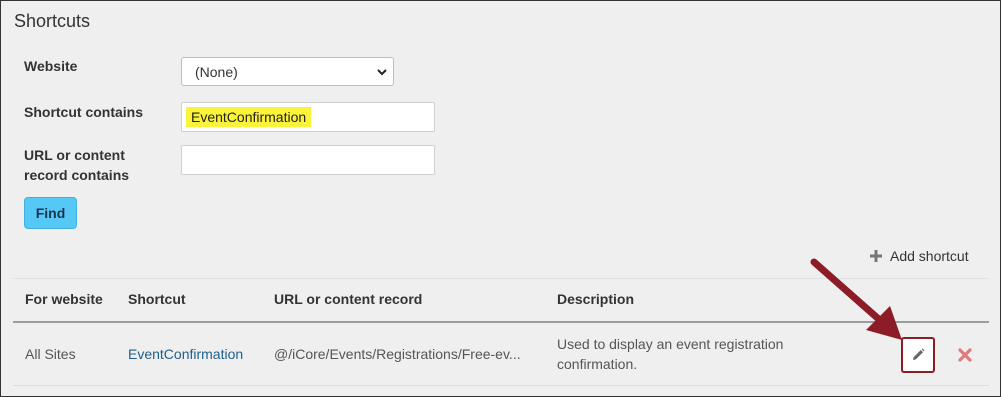 Image resolution: width=1001 pixels, height=397 pixels. Describe the element at coordinates (185, 354) in the screenshot. I see `row-shortcut-link: EventConfirmation` at that location.